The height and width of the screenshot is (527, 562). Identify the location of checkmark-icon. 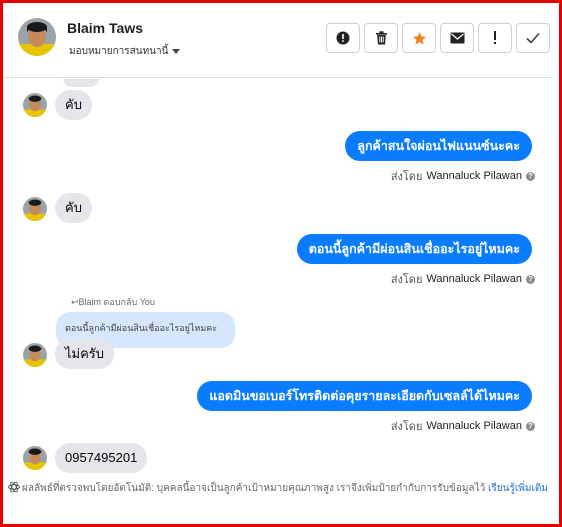
(533, 38).